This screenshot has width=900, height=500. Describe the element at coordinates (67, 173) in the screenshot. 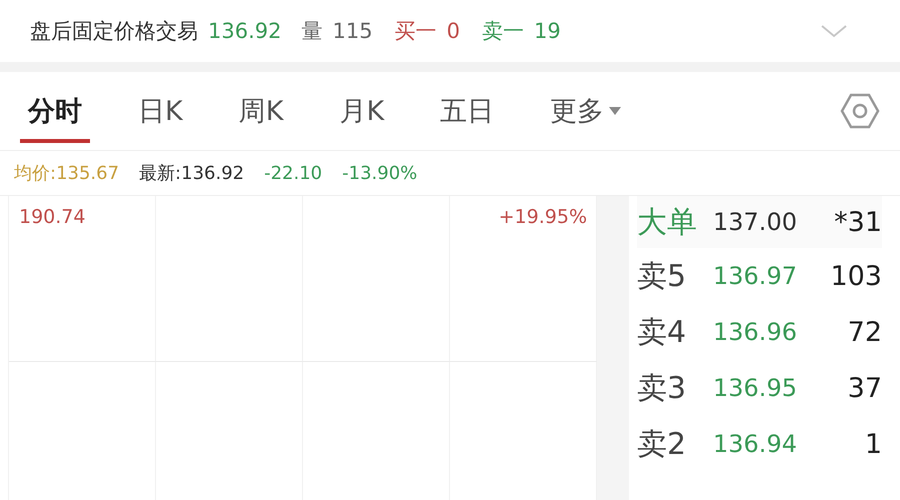

I see `average-price: 均价:135.67` at that location.